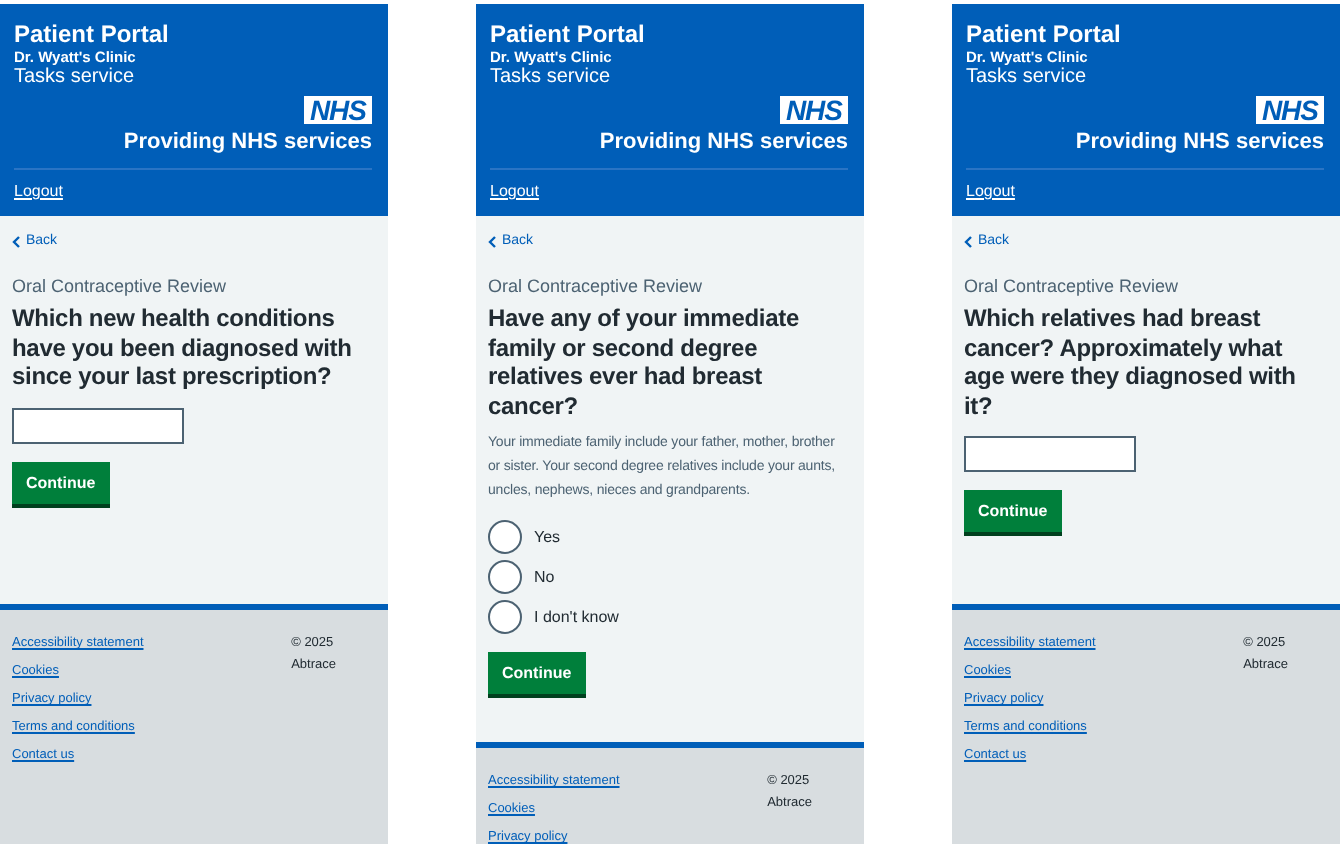 The height and width of the screenshot is (844, 1340). I want to click on option-label: Yes, so click(547, 537).